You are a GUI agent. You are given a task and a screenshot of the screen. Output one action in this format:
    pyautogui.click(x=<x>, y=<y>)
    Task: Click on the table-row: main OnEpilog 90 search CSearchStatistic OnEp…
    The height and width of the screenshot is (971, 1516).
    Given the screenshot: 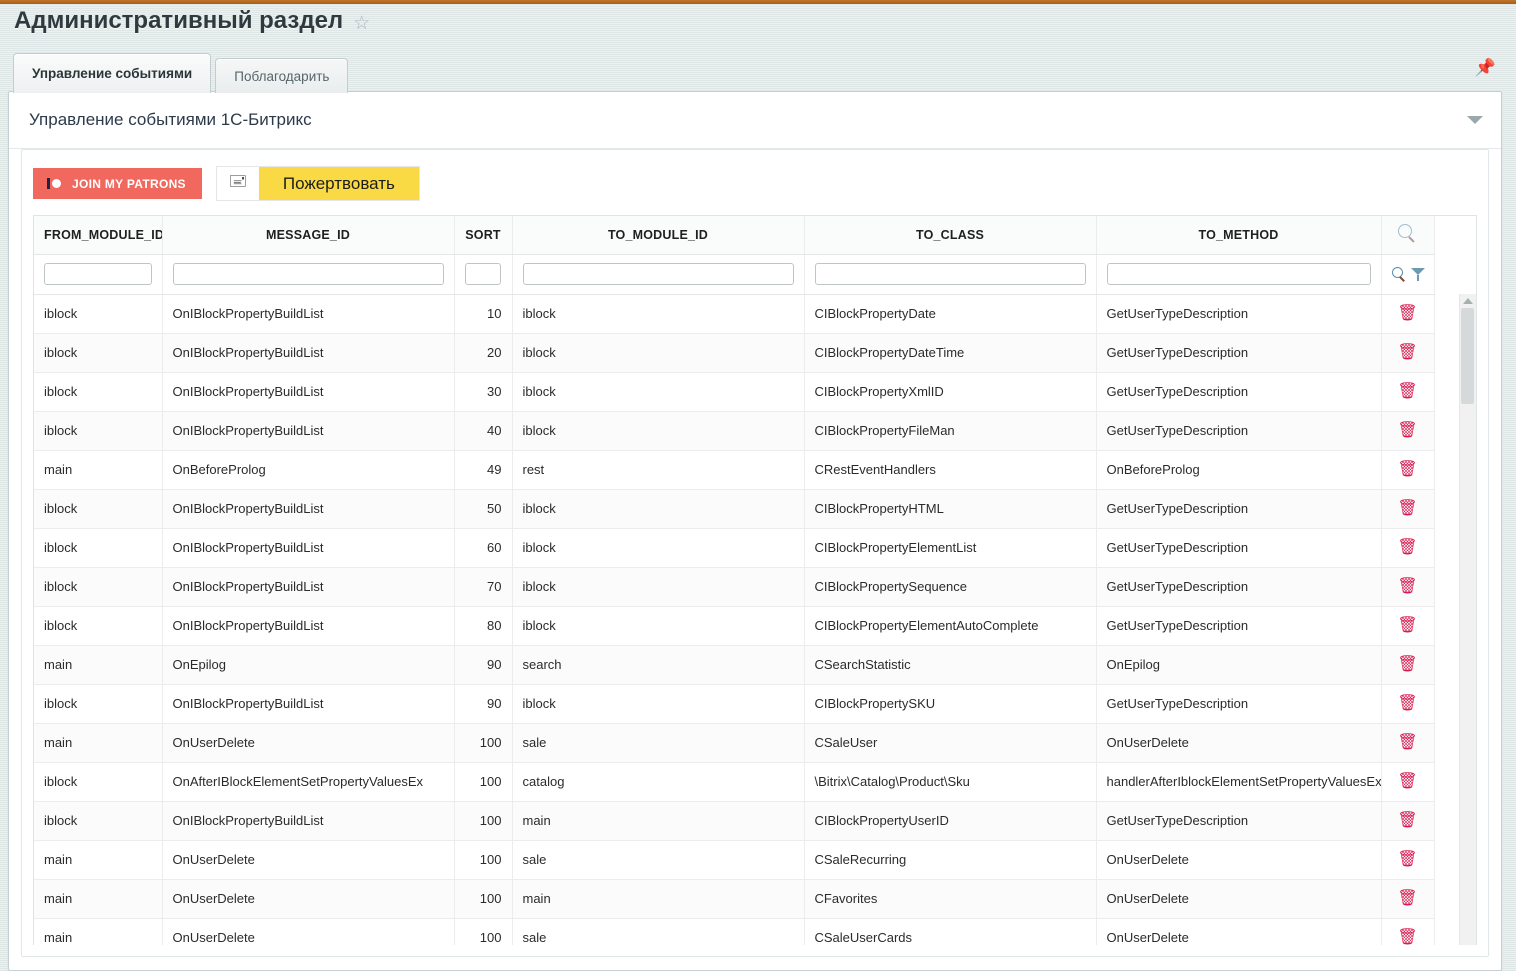 What is the action you would take?
    pyautogui.click(x=734, y=665)
    